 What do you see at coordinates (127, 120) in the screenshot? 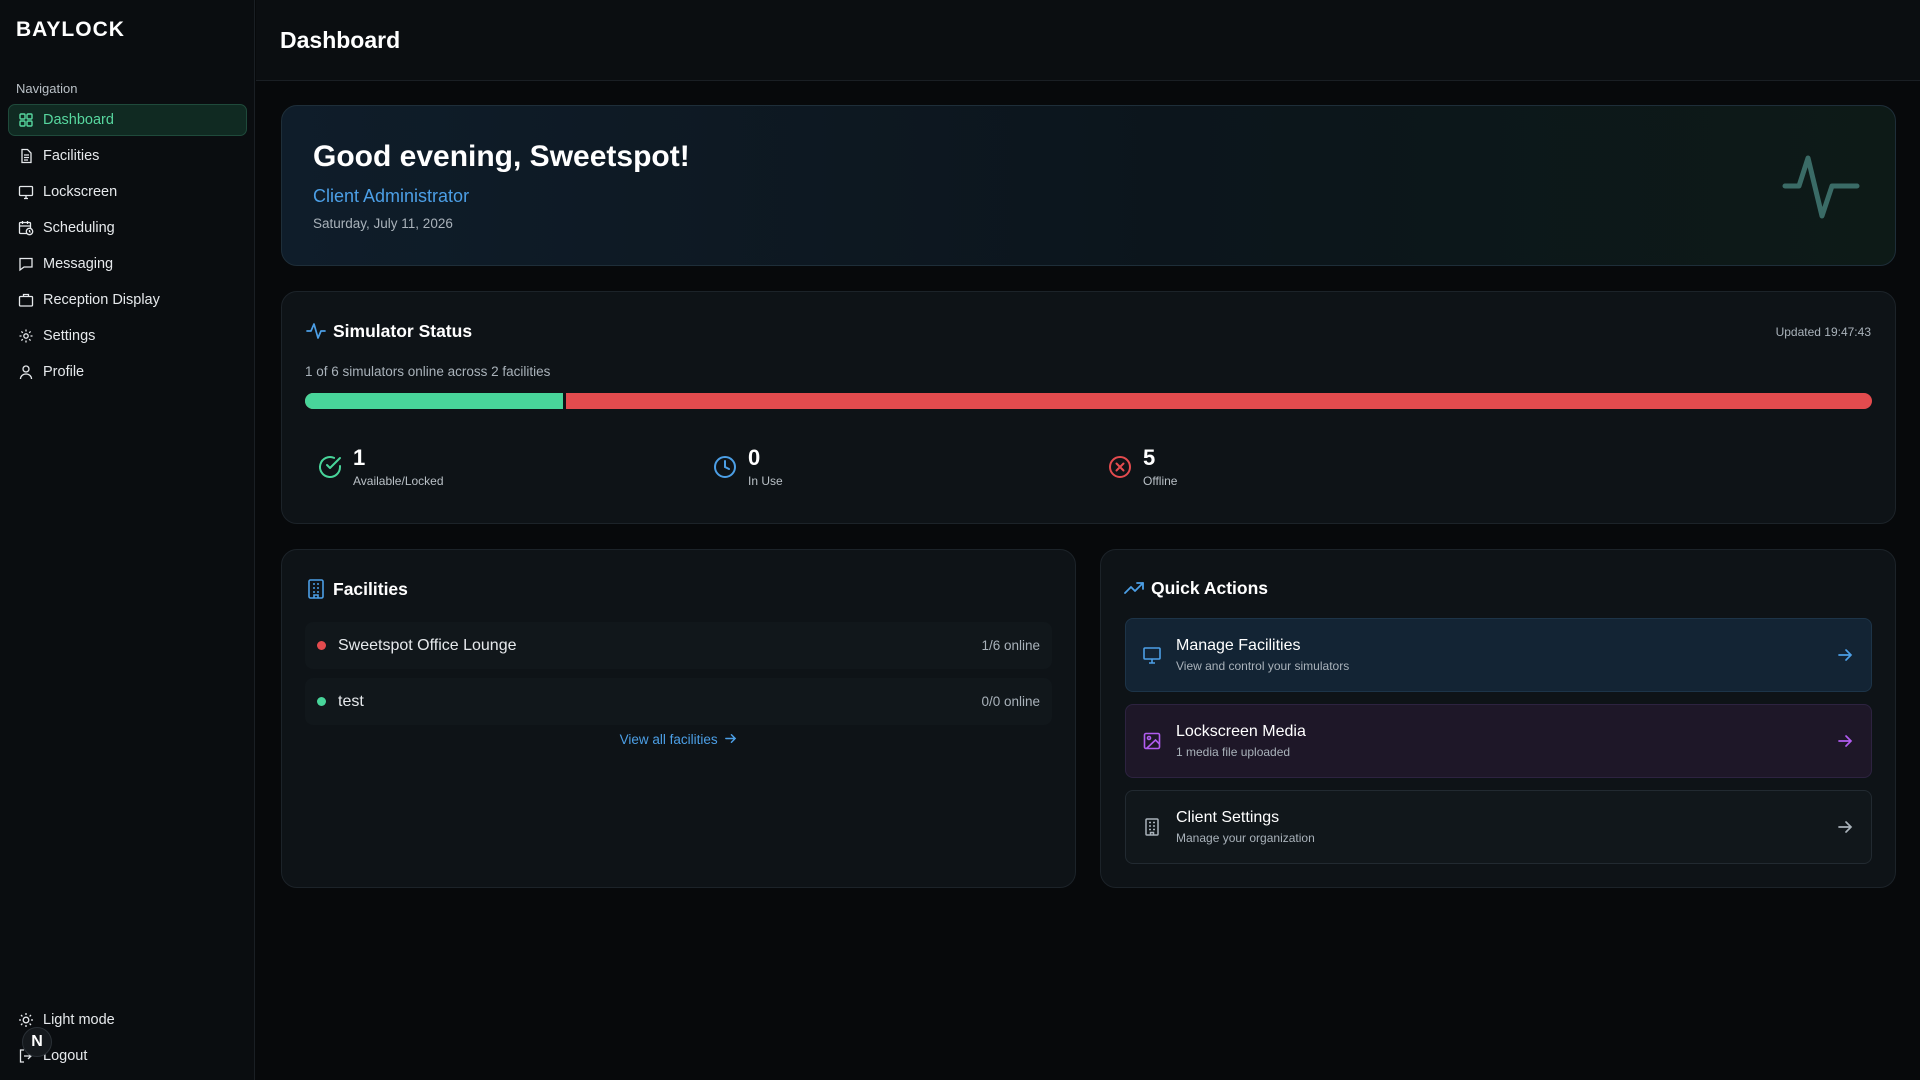
I see `sidebar-item-dashboard: Dashboard` at bounding box center [127, 120].